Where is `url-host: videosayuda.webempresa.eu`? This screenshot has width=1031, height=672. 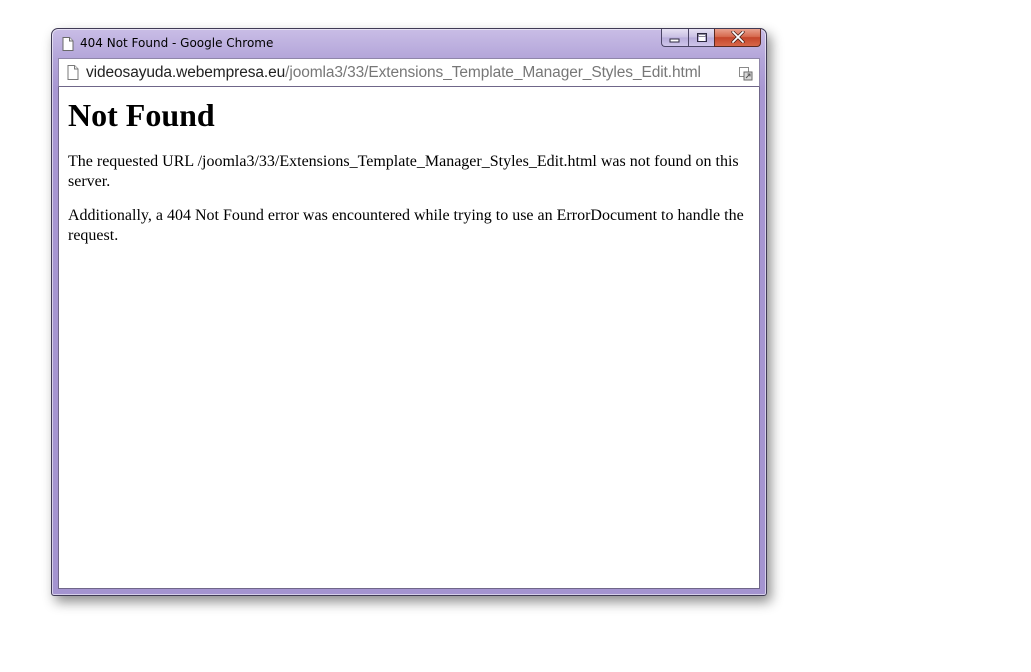 url-host: videosayuda.webempresa.eu is located at coordinates (186, 72).